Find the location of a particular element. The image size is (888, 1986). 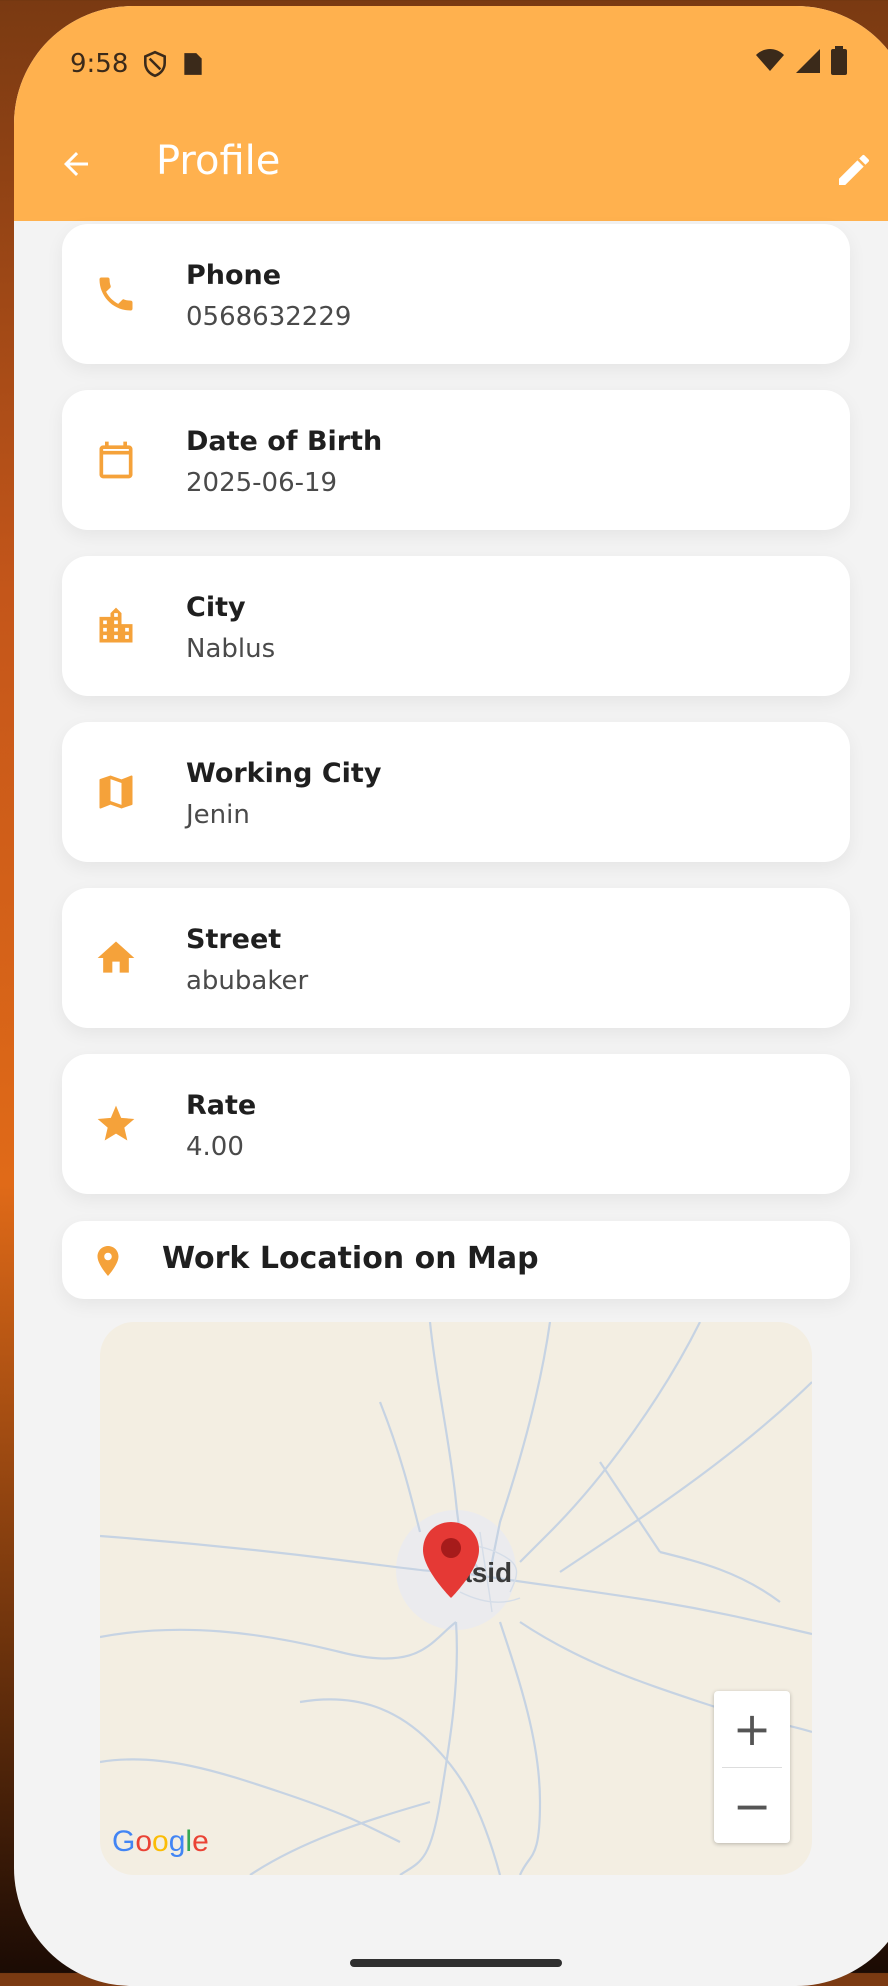

field-value: 4.00 is located at coordinates (215, 1147).